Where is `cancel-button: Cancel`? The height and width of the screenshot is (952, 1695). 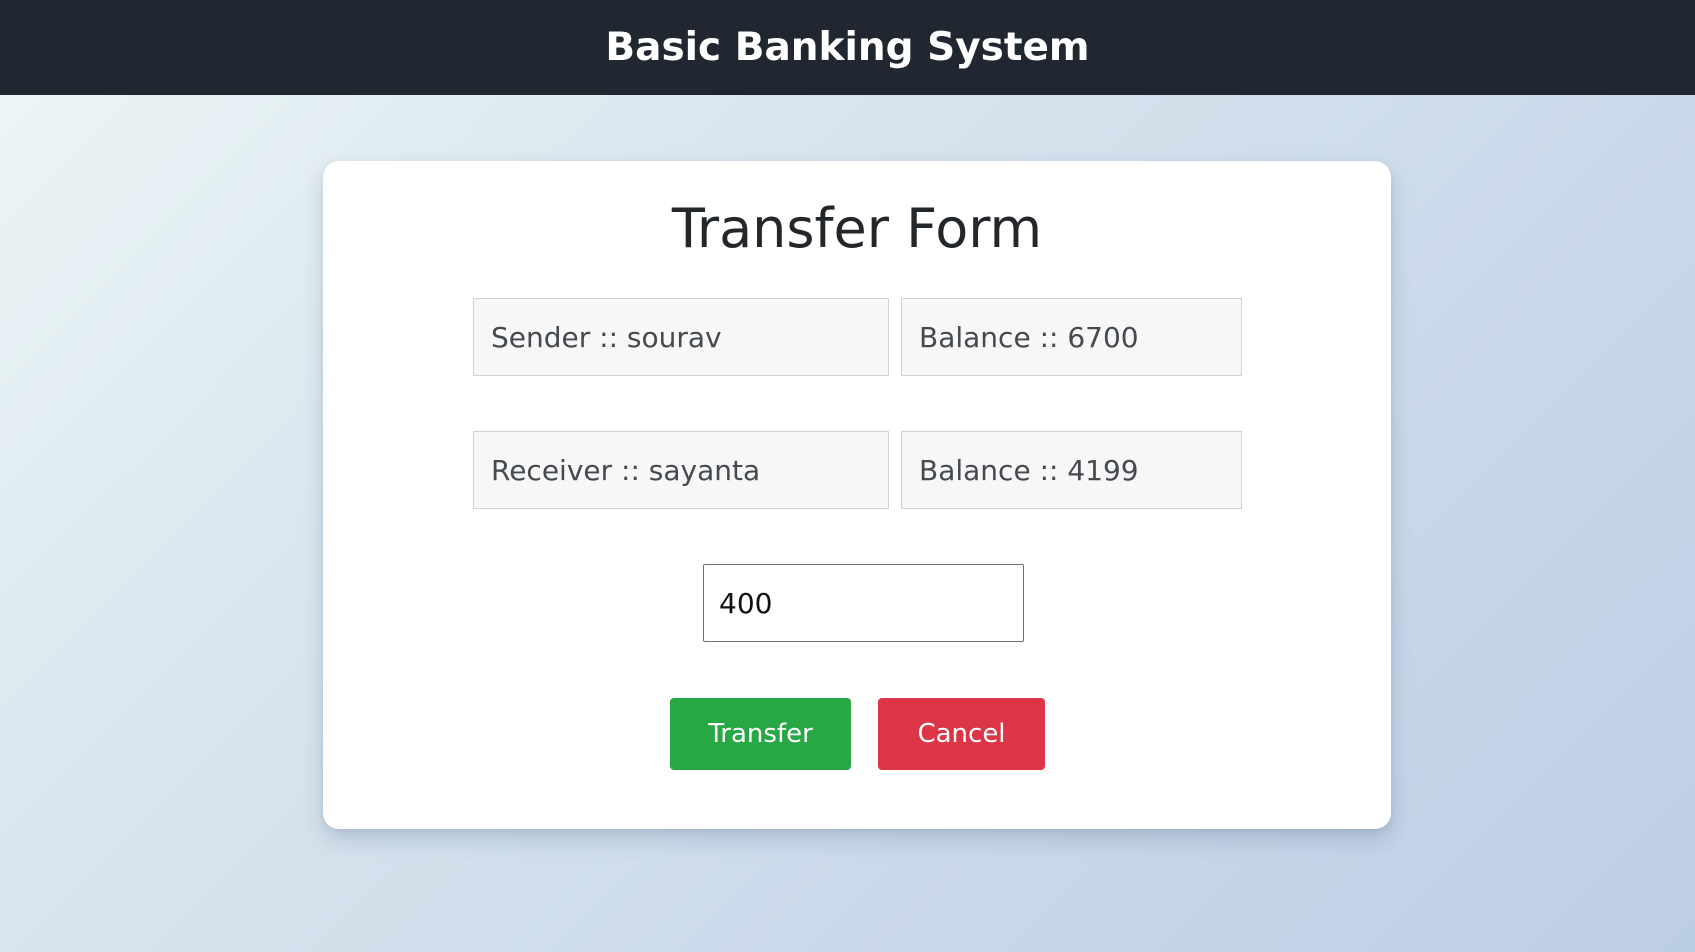
cancel-button: Cancel is located at coordinates (961, 734).